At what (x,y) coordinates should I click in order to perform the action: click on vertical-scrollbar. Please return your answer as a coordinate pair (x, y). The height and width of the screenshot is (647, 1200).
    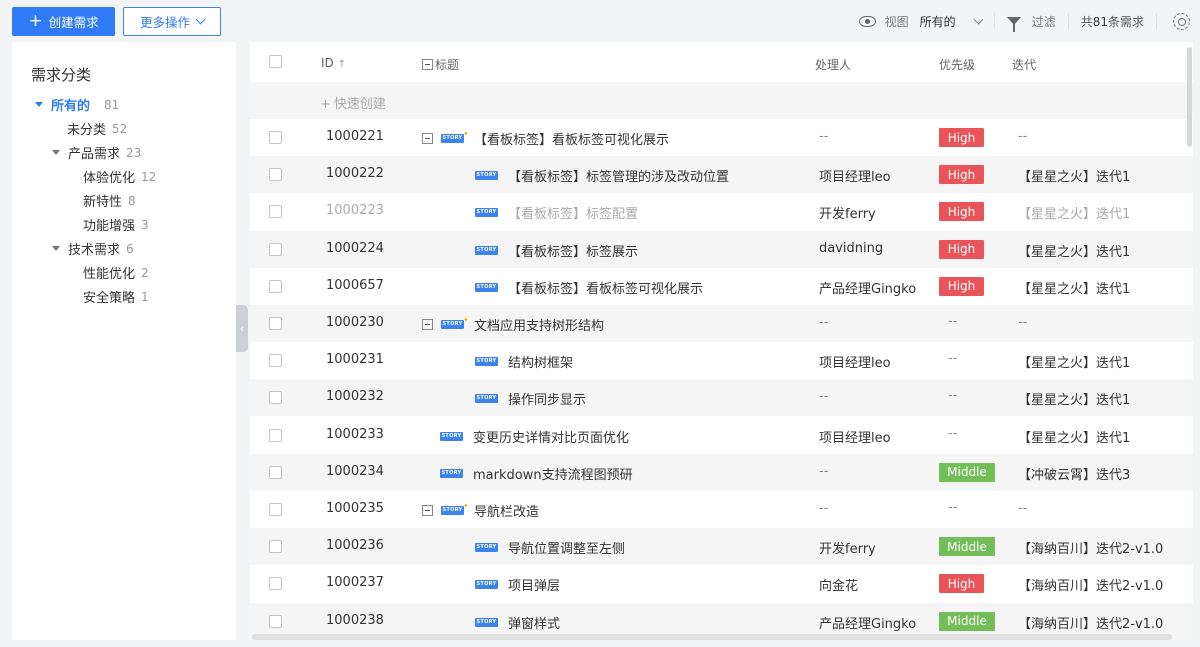
    Looking at the image, I should click on (1189, 97).